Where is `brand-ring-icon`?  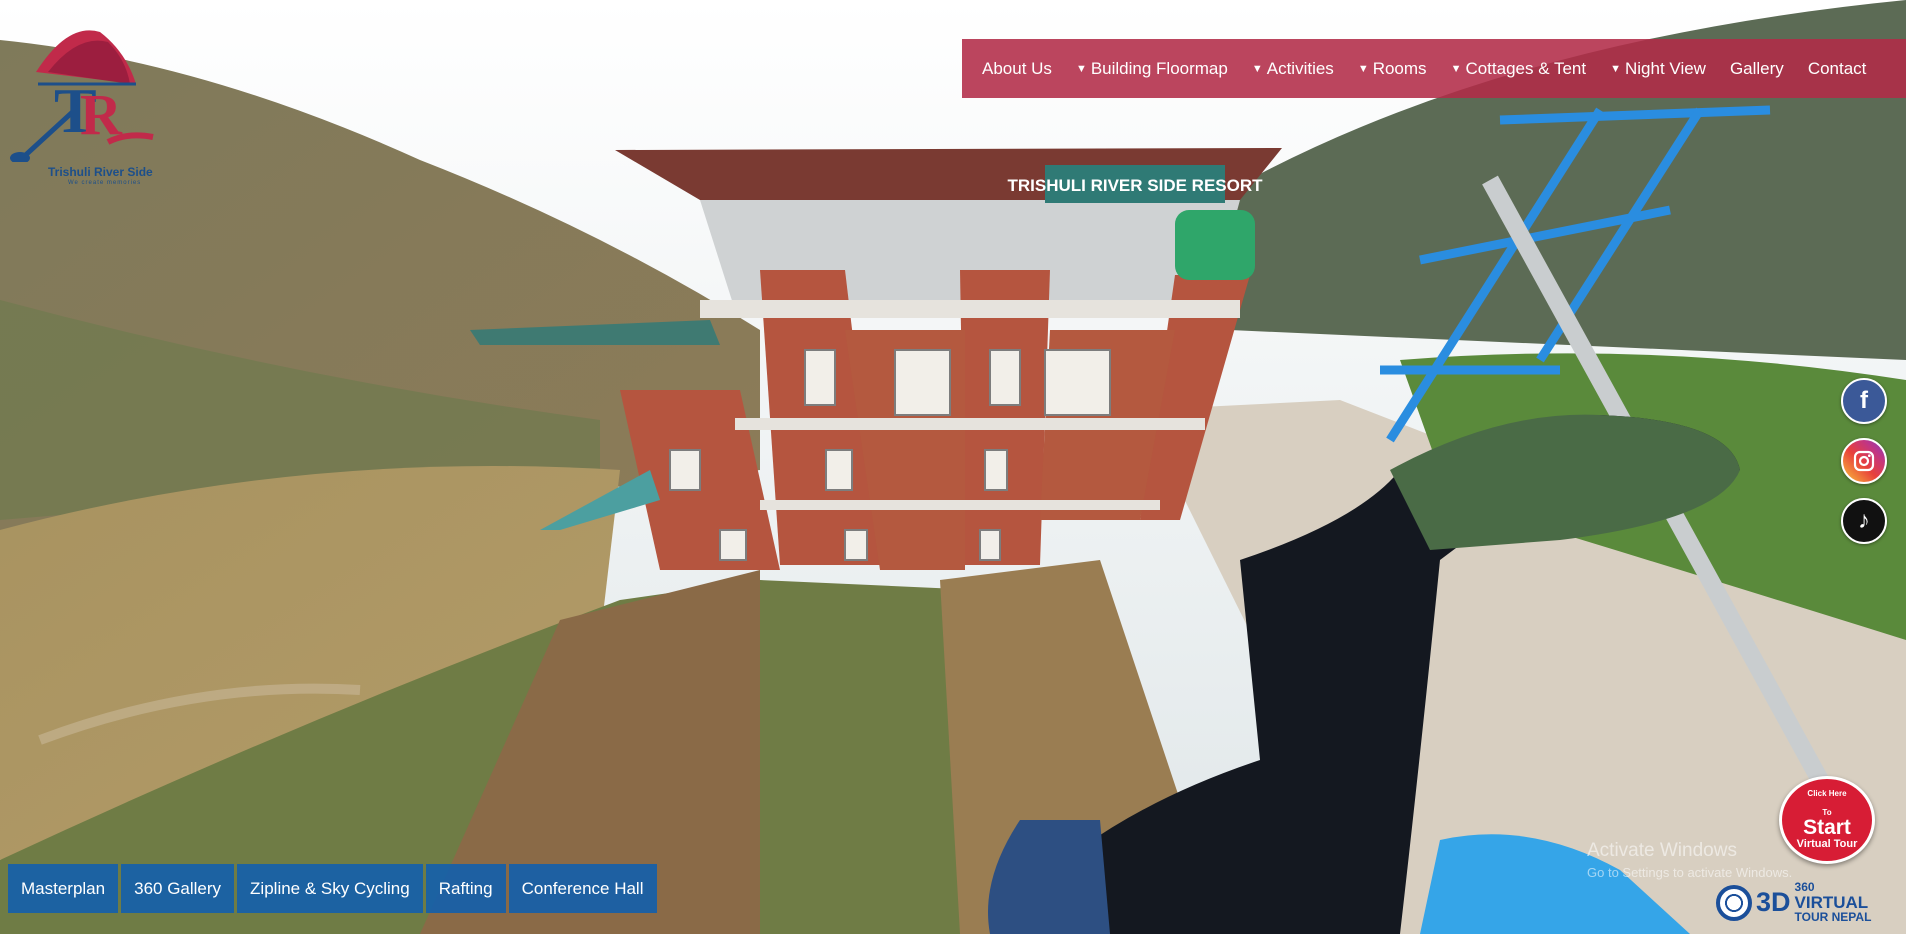 brand-ring-icon is located at coordinates (1734, 902).